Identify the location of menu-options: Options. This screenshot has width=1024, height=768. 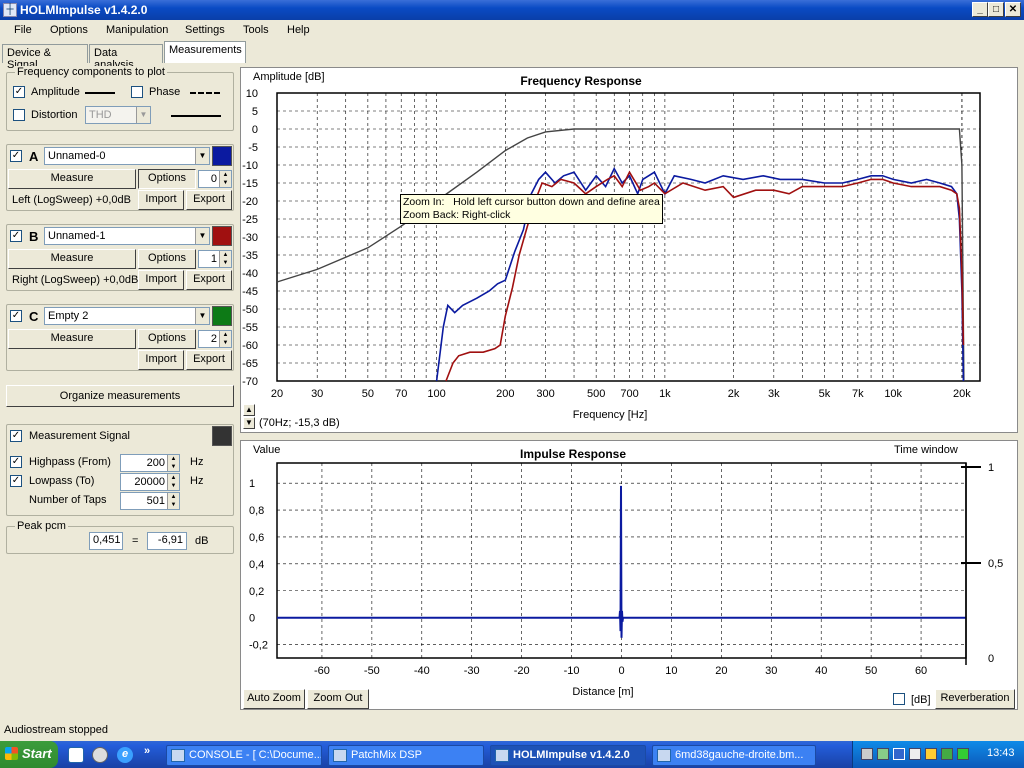
(69, 30).